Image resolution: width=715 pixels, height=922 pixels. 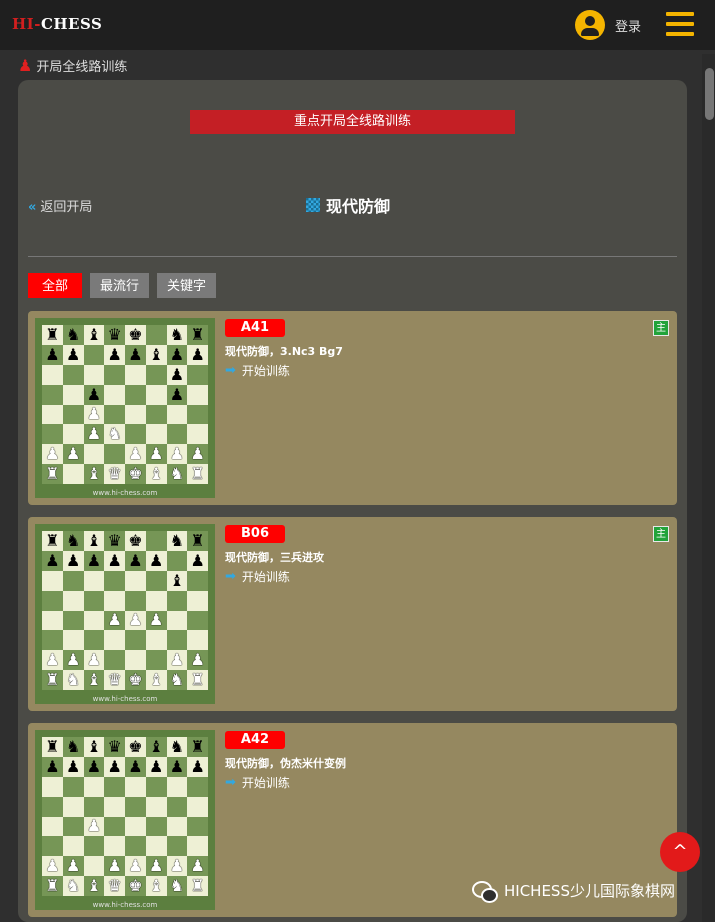 What do you see at coordinates (57, 24) in the screenshot?
I see `hichess-logo: HI-CHESS` at bounding box center [57, 24].